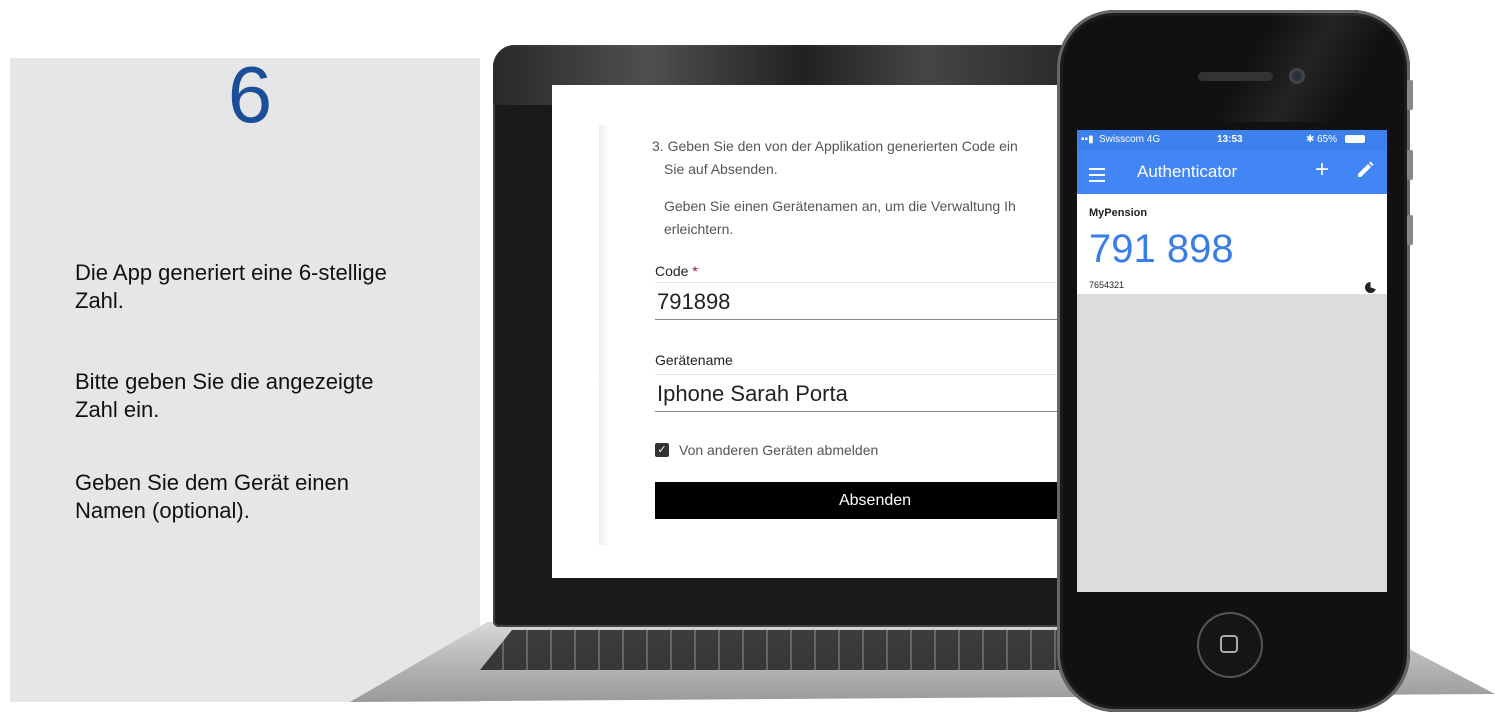 Image resolution: width=1495 pixels, height=712 pixels. What do you see at coordinates (162, 510) in the screenshot?
I see `info-line: Namen (optional).` at bounding box center [162, 510].